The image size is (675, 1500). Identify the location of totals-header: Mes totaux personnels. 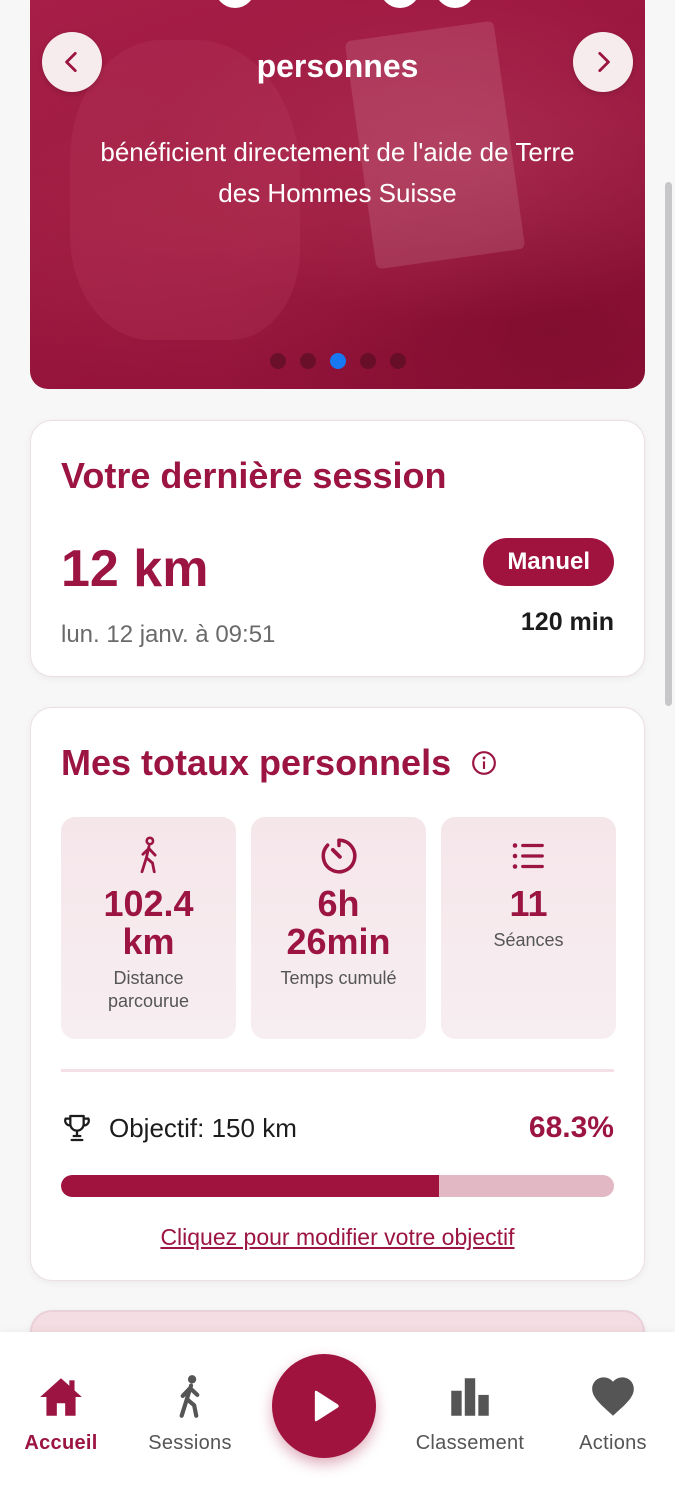
(279, 763).